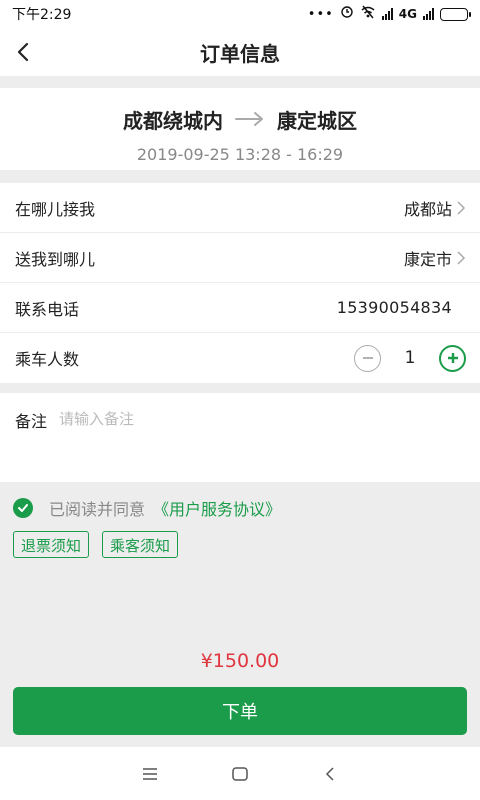 The width and height of the screenshot is (480, 800). What do you see at coordinates (347, 14) in the screenshot?
I see `alarm-icon` at bounding box center [347, 14].